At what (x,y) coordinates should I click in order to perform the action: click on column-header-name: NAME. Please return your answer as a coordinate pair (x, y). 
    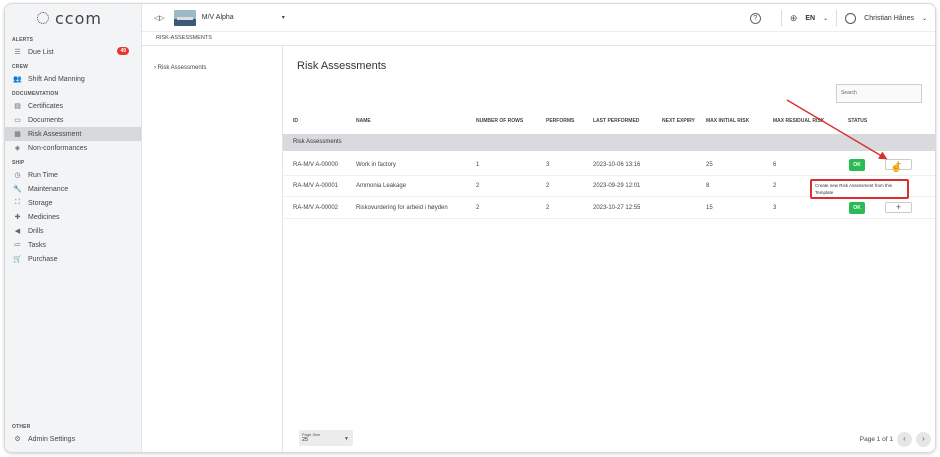
    Looking at the image, I should click on (363, 121).